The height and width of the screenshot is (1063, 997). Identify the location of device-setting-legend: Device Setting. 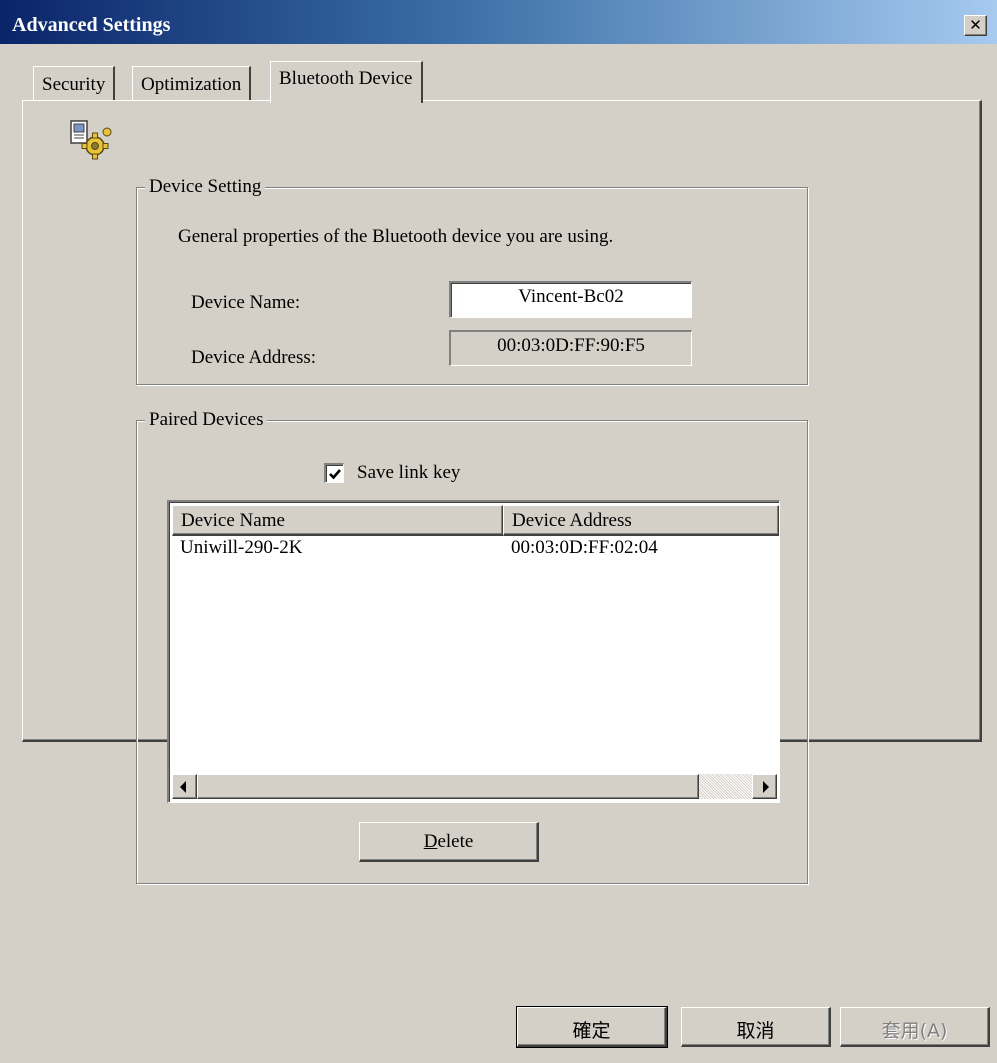
(205, 187).